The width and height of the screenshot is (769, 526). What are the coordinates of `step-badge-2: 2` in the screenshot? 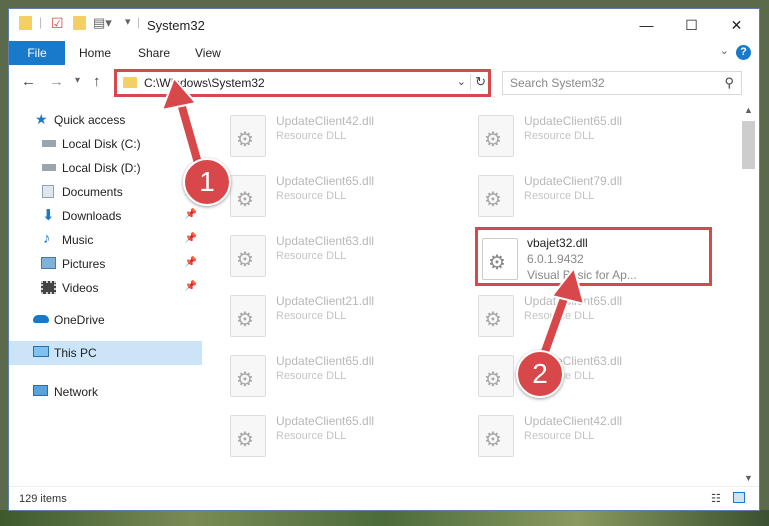 It's located at (540, 374).